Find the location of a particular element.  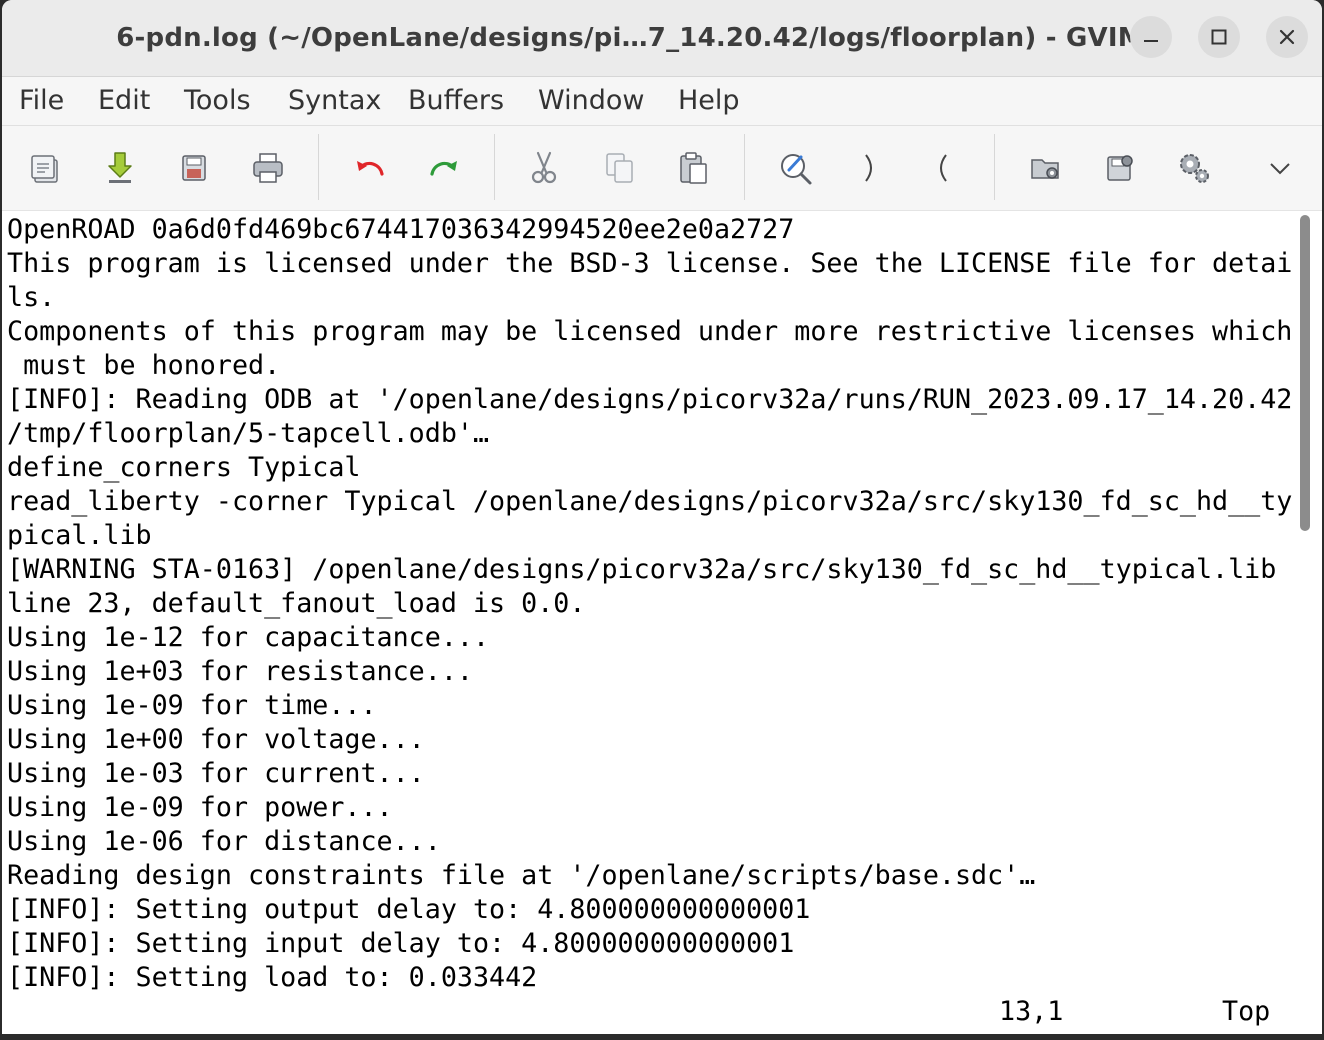

editor-line: pical.lib is located at coordinates (79, 535).